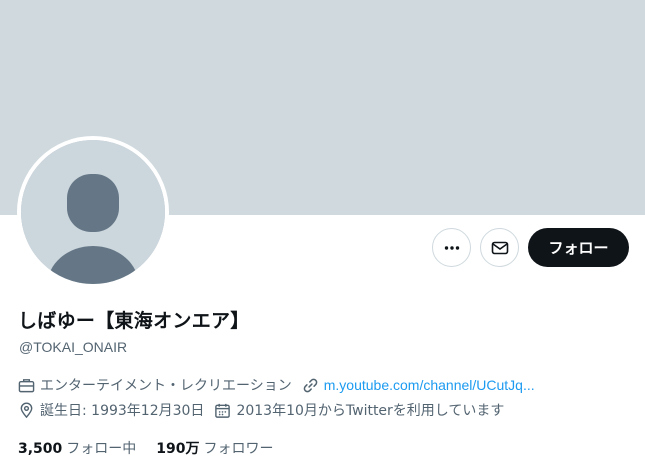 This screenshot has width=645, height=466. I want to click on more-button, so click(451, 247).